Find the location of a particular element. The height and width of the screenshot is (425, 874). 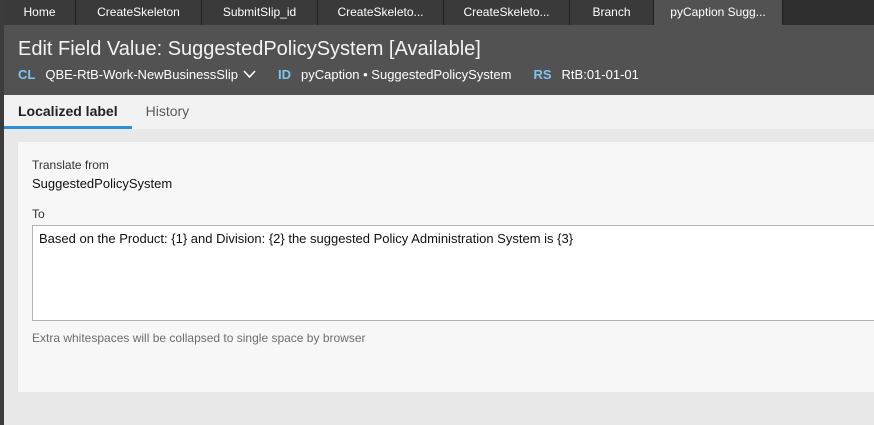

ruleset-value: RtB:01-01-01 is located at coordinates (600, 74).